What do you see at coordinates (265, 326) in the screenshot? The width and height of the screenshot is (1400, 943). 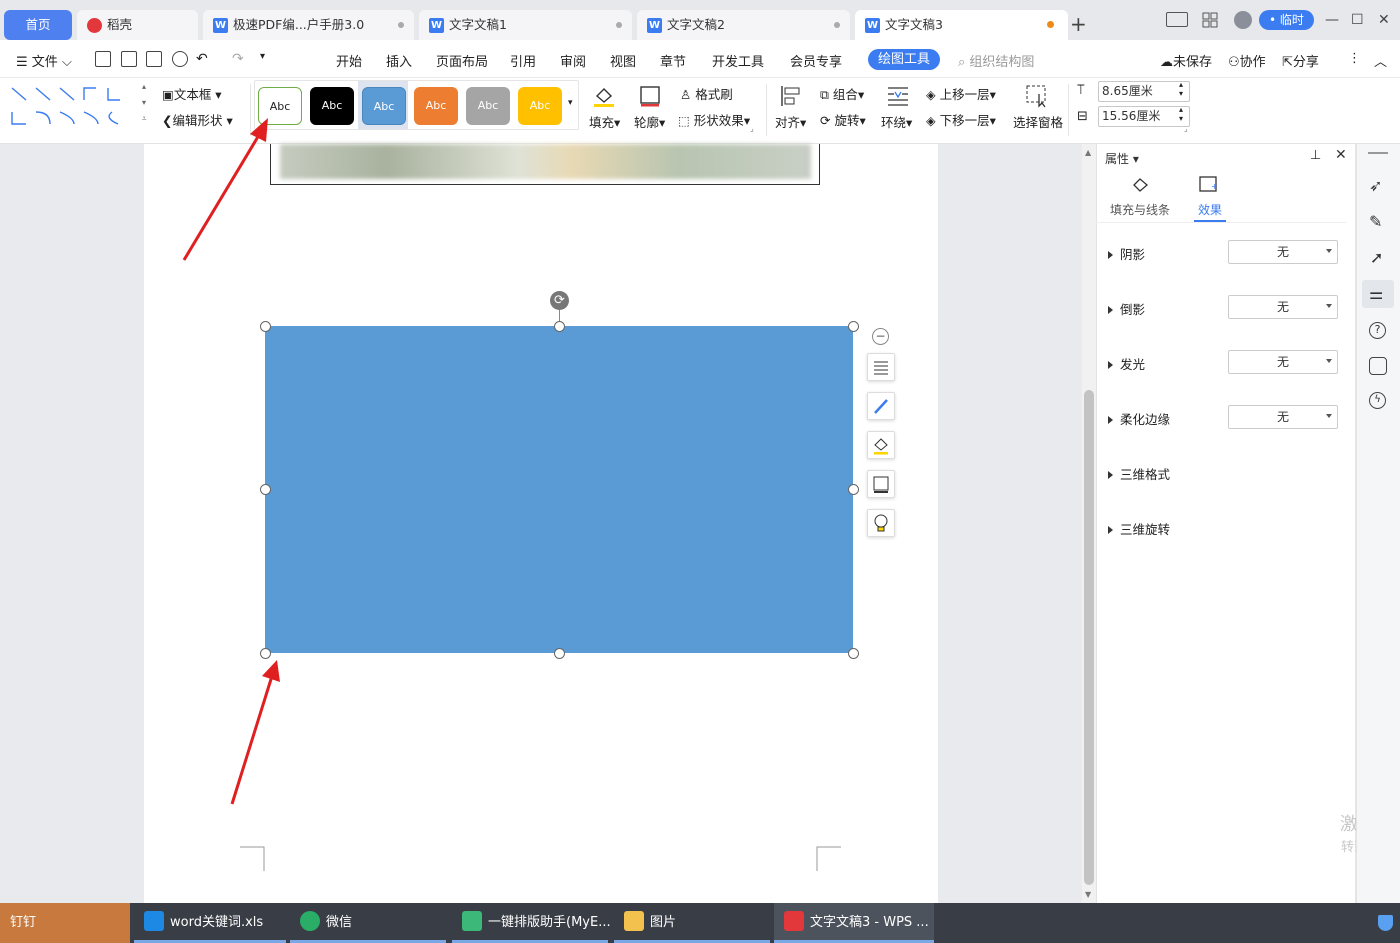 I see `resize-handle-top-left` at bounding box center [265, 326].